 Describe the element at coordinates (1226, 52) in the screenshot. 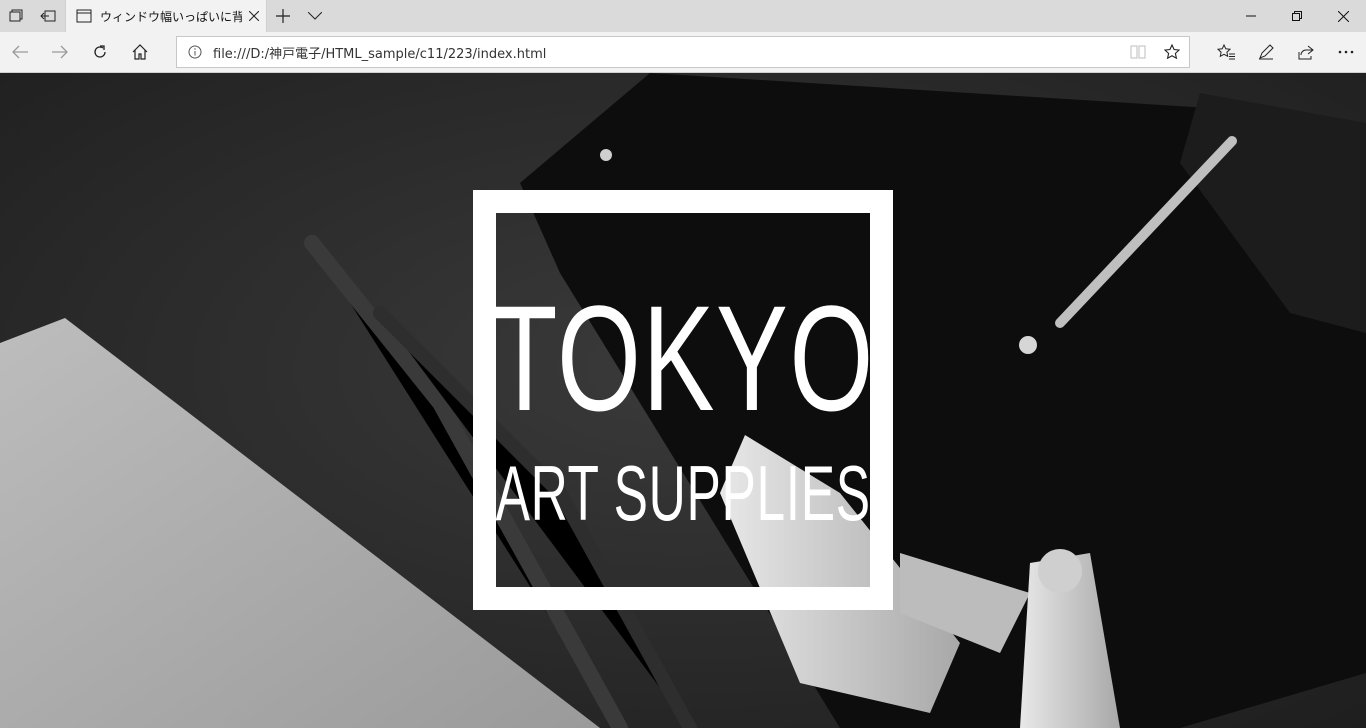

I see `favorites-icon` at that location.